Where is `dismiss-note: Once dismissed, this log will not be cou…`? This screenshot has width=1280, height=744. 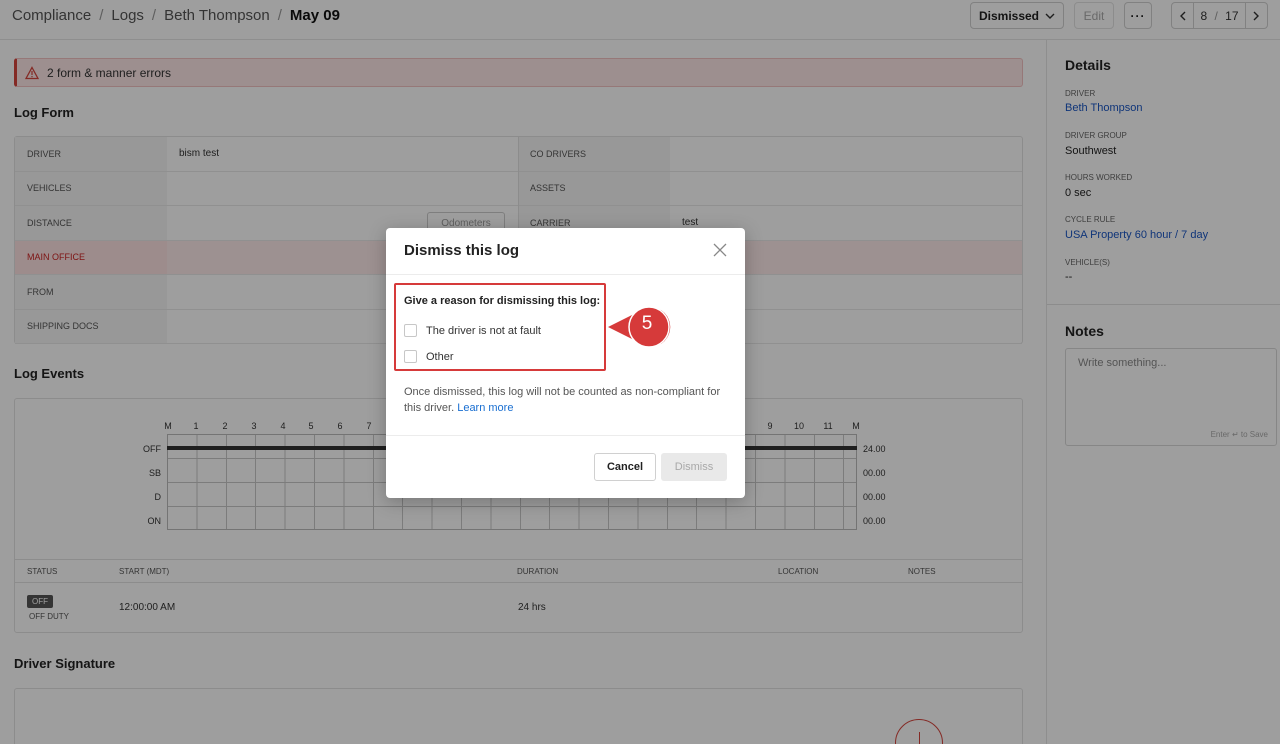 dismiss-note: Once dismissed, this log will not be cou… is located at coordinates (566, 400).